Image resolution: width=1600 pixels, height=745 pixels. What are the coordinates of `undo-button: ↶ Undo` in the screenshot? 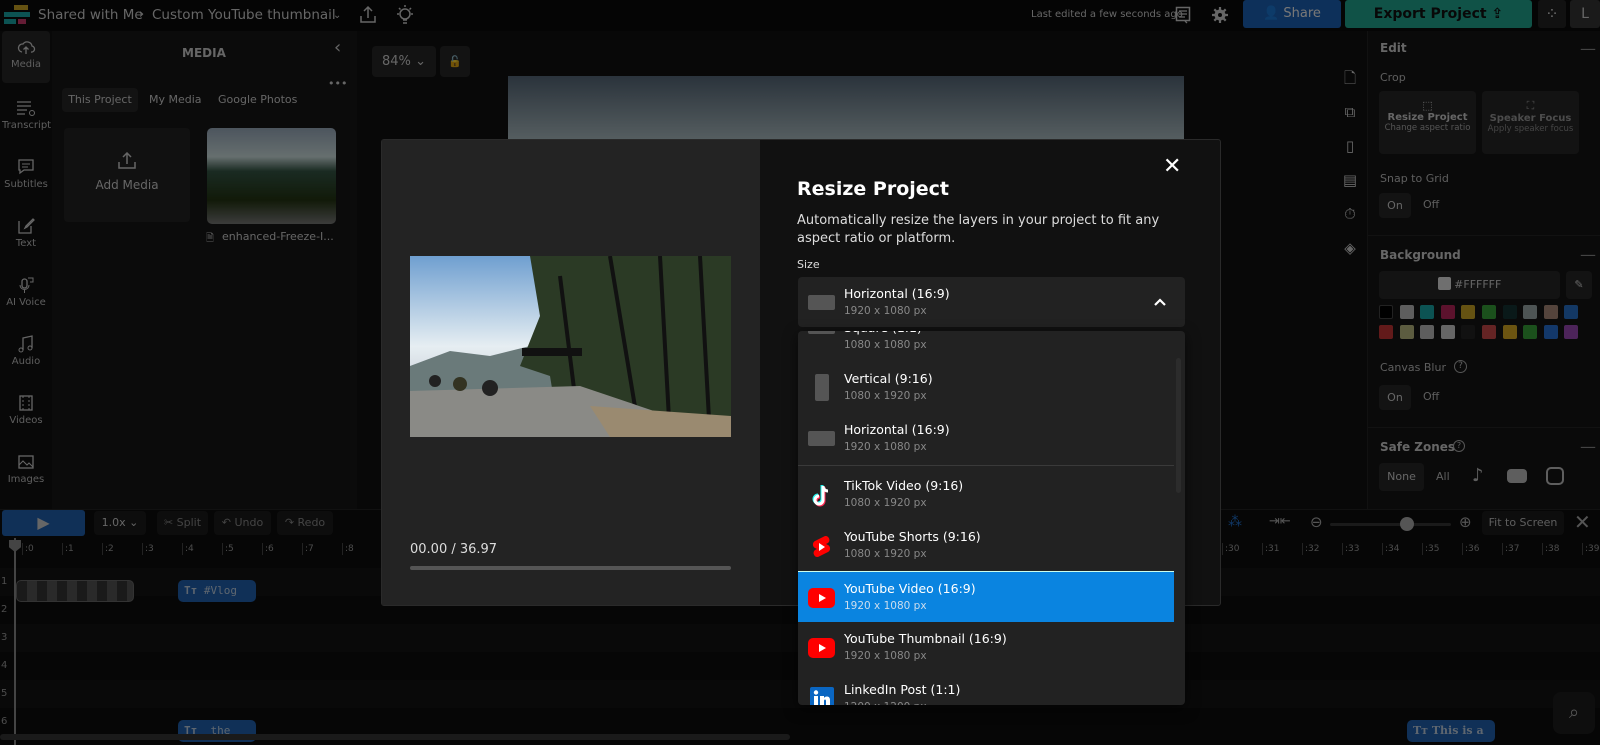 It's located at (242, 523).